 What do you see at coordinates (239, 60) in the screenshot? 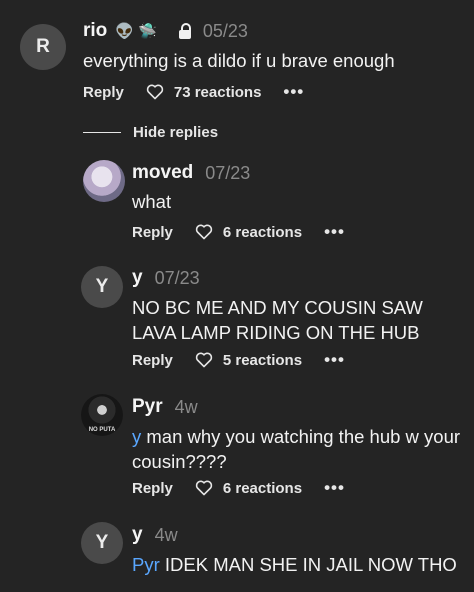
I see `comment-text: everything is a dildo if u brave enough` at bounding box center [239, 60].